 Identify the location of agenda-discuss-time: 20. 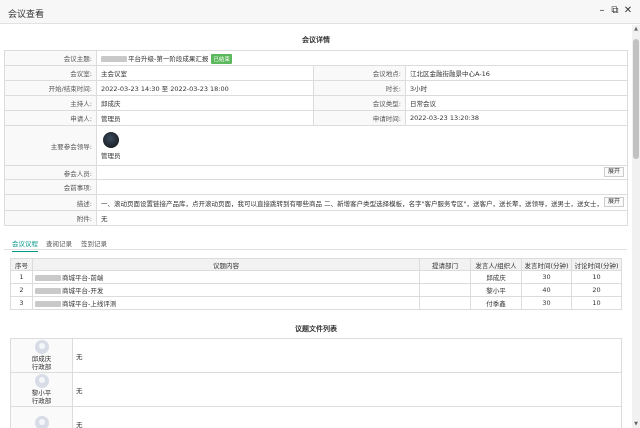
(597, 290).